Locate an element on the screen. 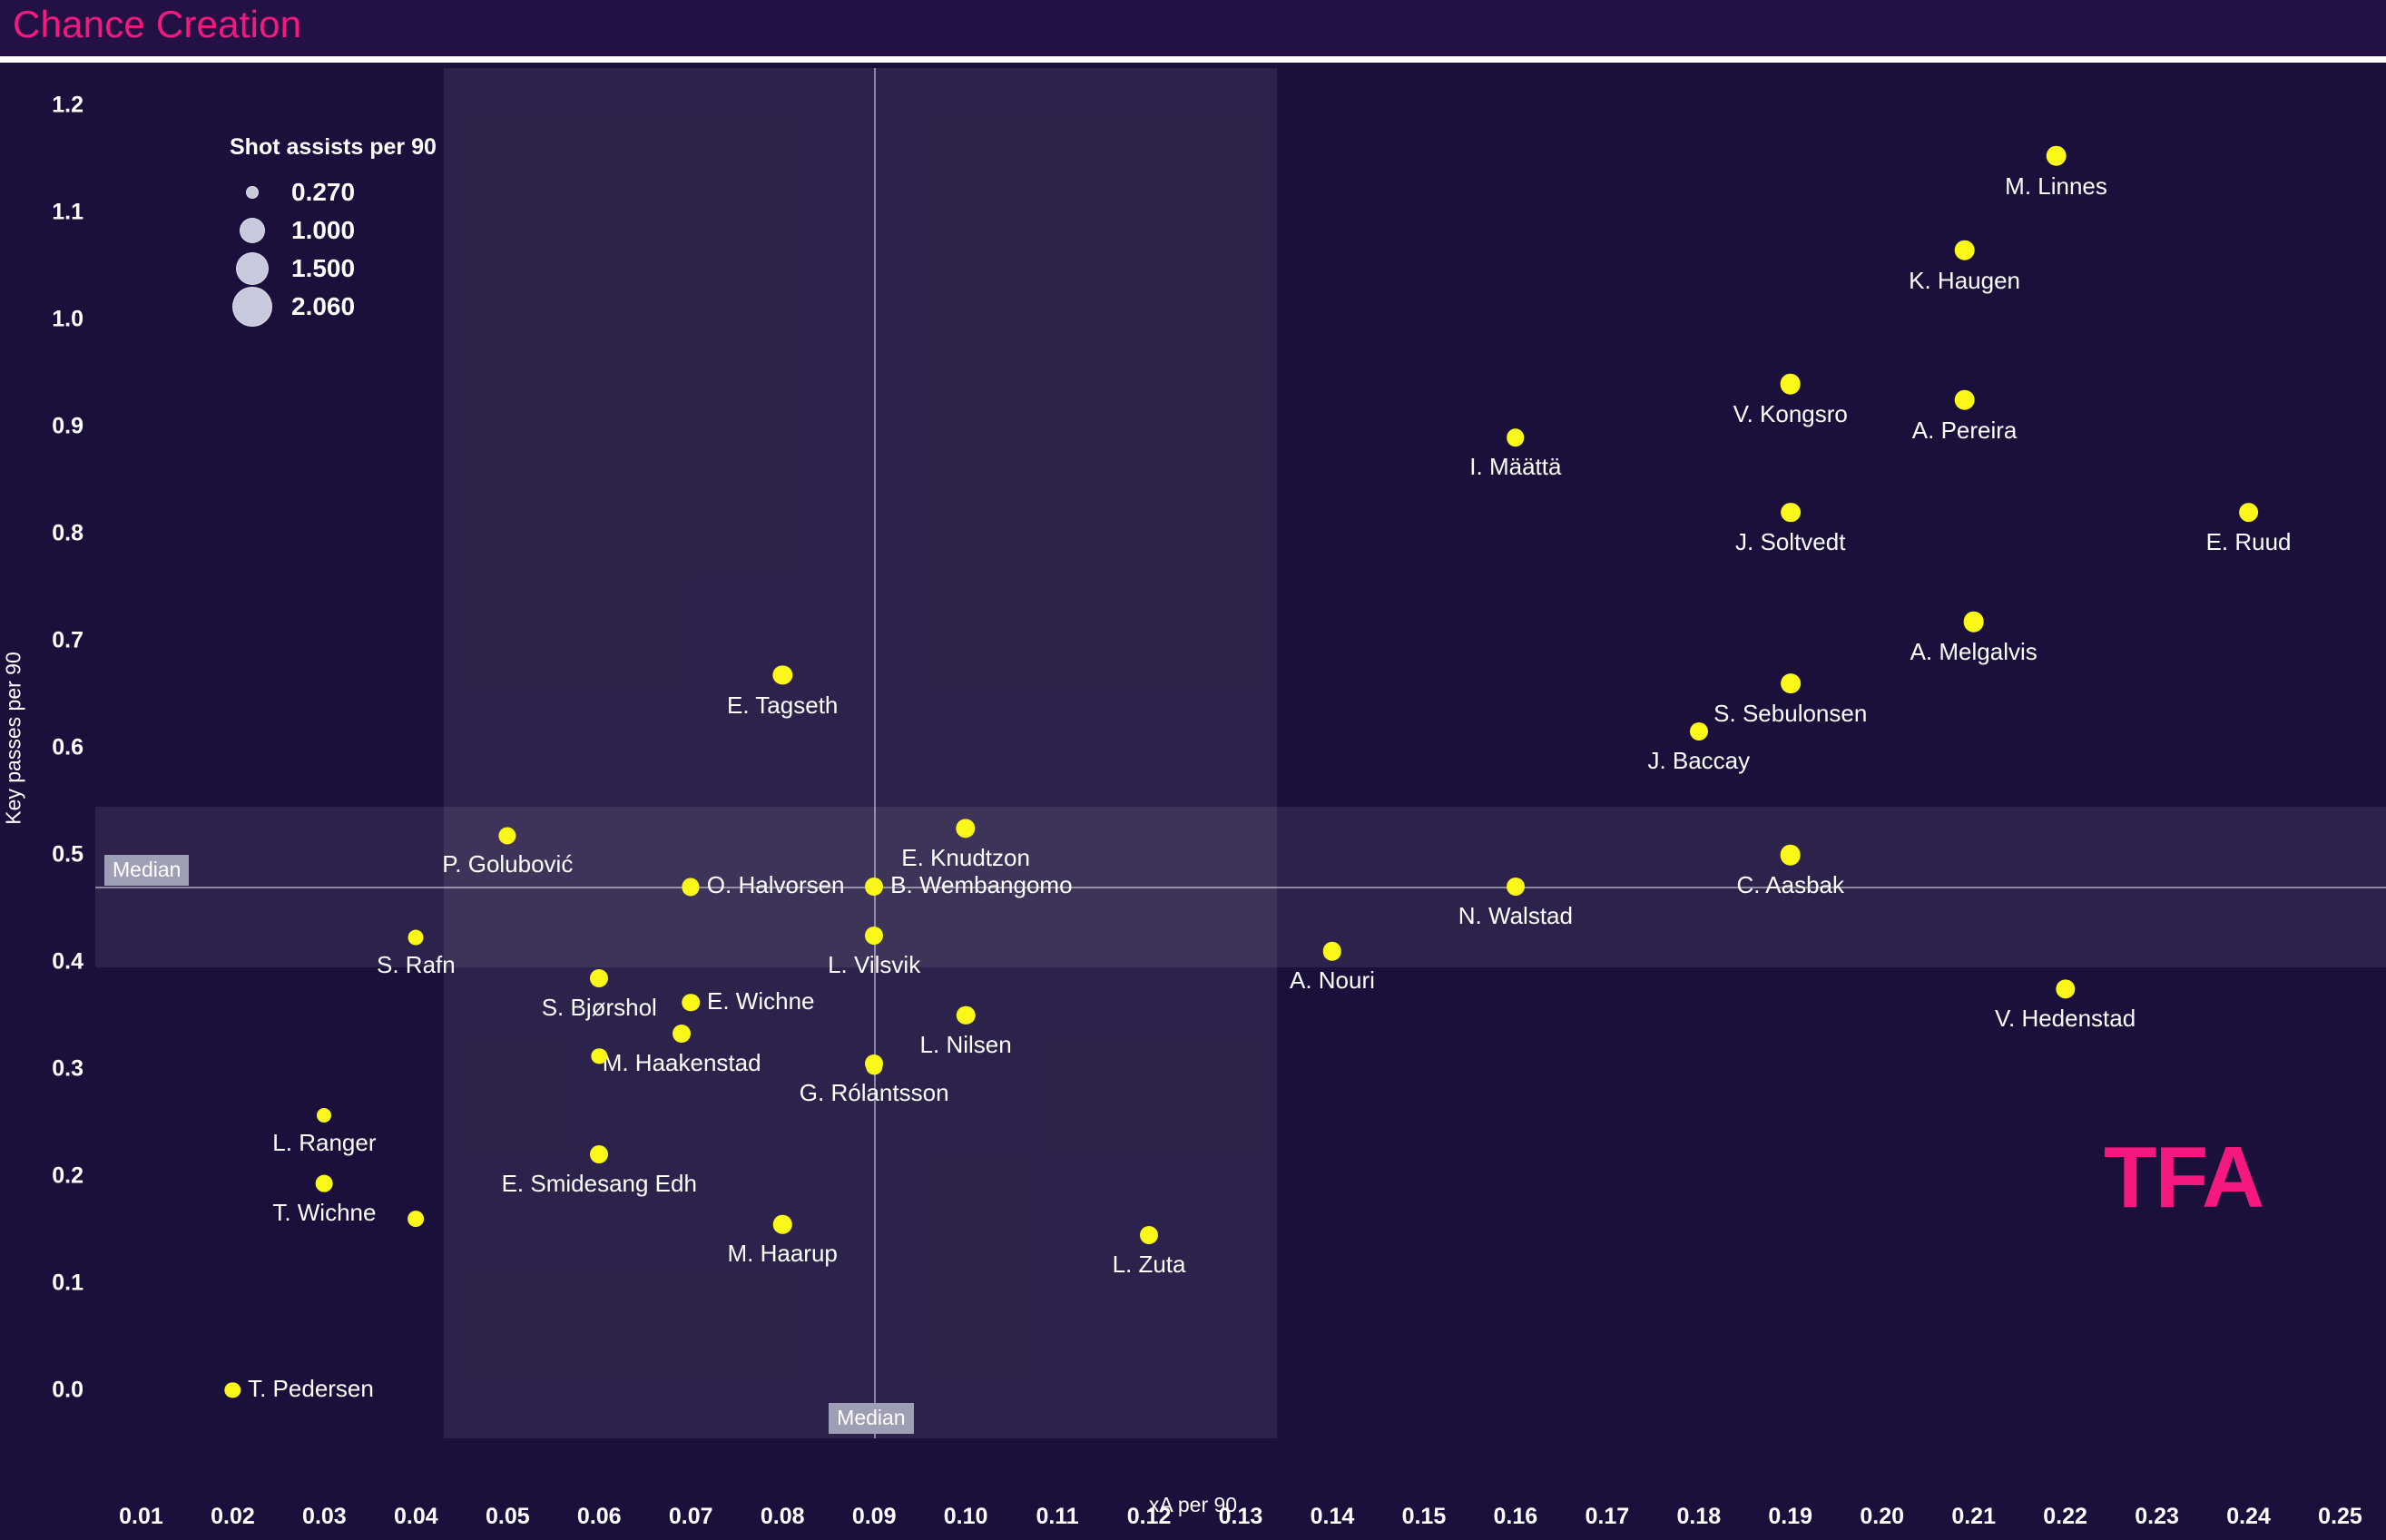  point-label: G. Rólantsson is located at coordinates (874, 1093).